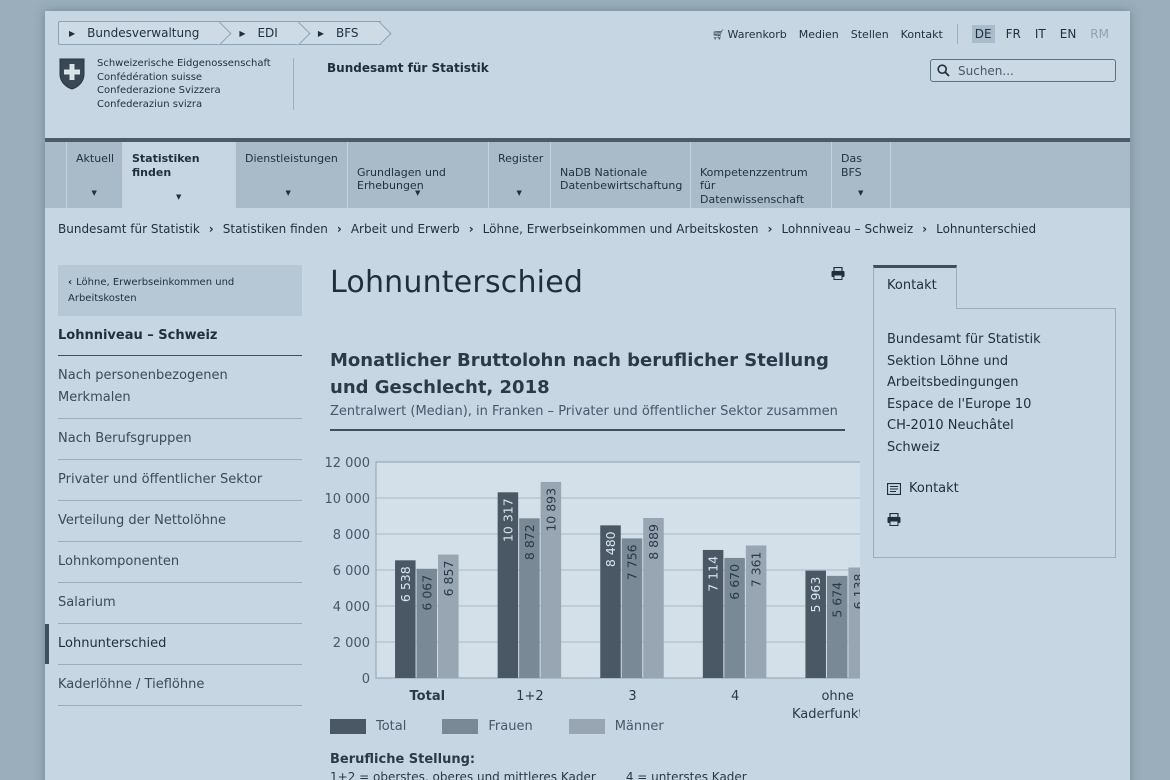  Describe the element at coordinates (351, 571) in the screenshot. I see `y-tick-label: 6 000` at that location.